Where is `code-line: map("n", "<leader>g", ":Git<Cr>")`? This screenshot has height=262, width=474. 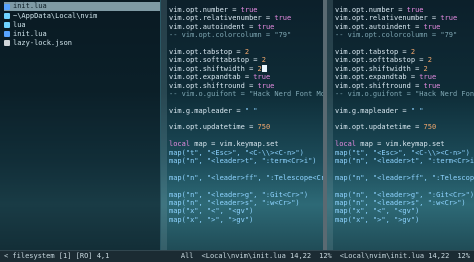 code-line: map("n", "<leader>g", ":Git<Cr>") is located at coordinates (246, 195).